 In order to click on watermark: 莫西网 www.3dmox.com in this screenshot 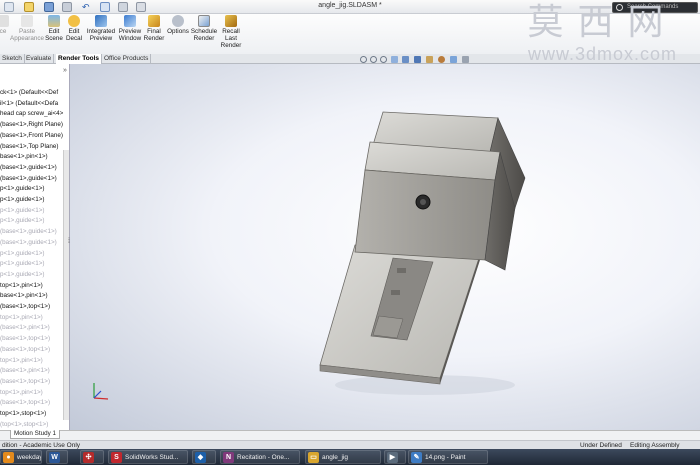, I will do `click(602, 37)`.